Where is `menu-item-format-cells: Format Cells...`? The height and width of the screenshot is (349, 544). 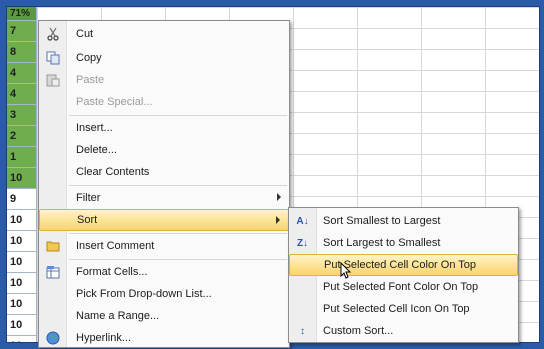
menu-item-format-cells: Format Cells... is located at coordinates (164, 272).